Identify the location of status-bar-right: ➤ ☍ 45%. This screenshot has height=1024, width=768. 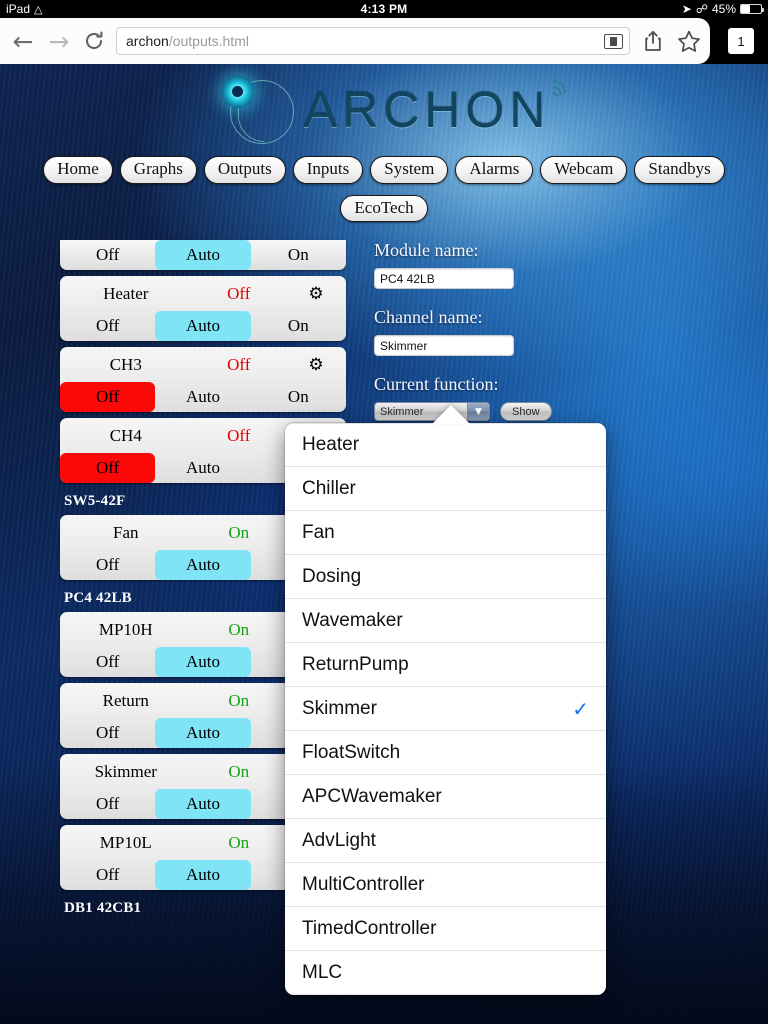
(722, 9).